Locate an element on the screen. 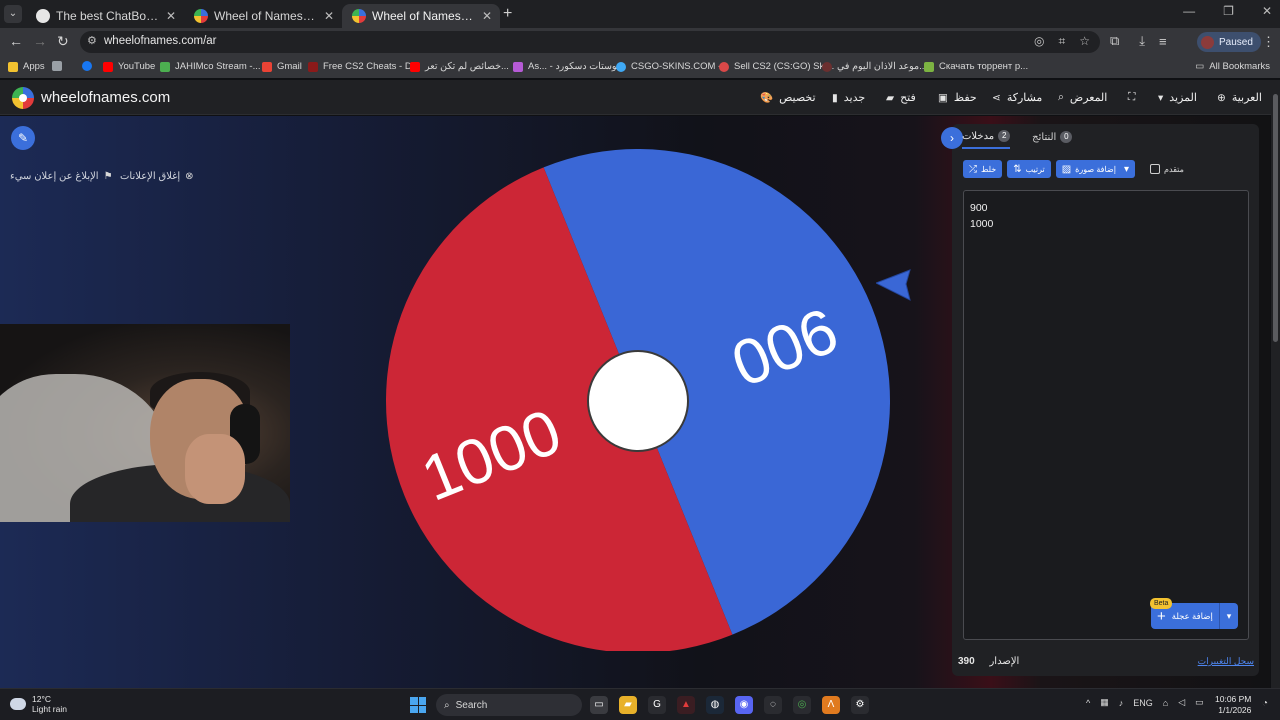 This screenshot has width=1280, height=720. g-hub-icon: G is located at coordinates (657, 705).